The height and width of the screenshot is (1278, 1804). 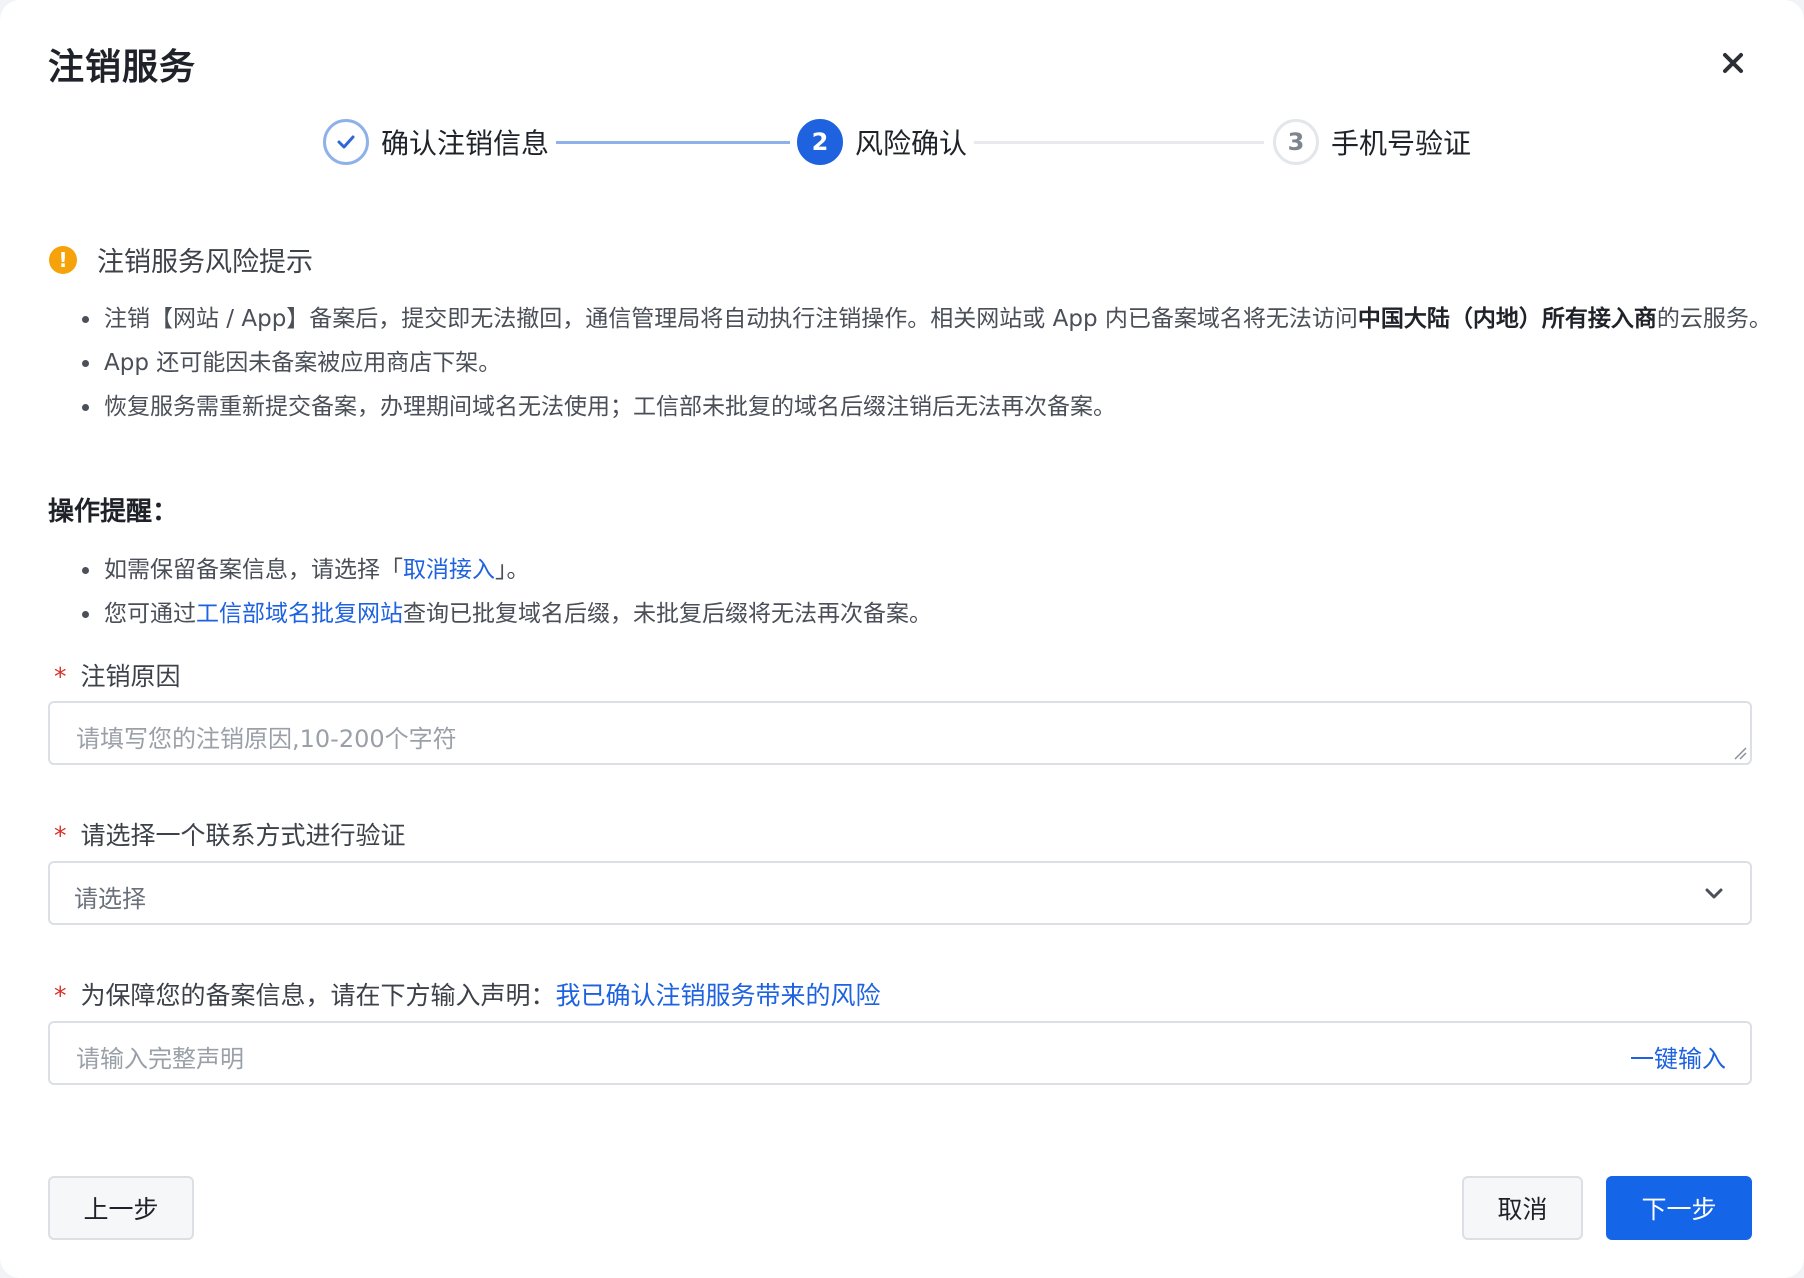 I want to click on stepper: 确认注销信息 2 风险确认 3 手机号验证, so click(x=902, y=142).